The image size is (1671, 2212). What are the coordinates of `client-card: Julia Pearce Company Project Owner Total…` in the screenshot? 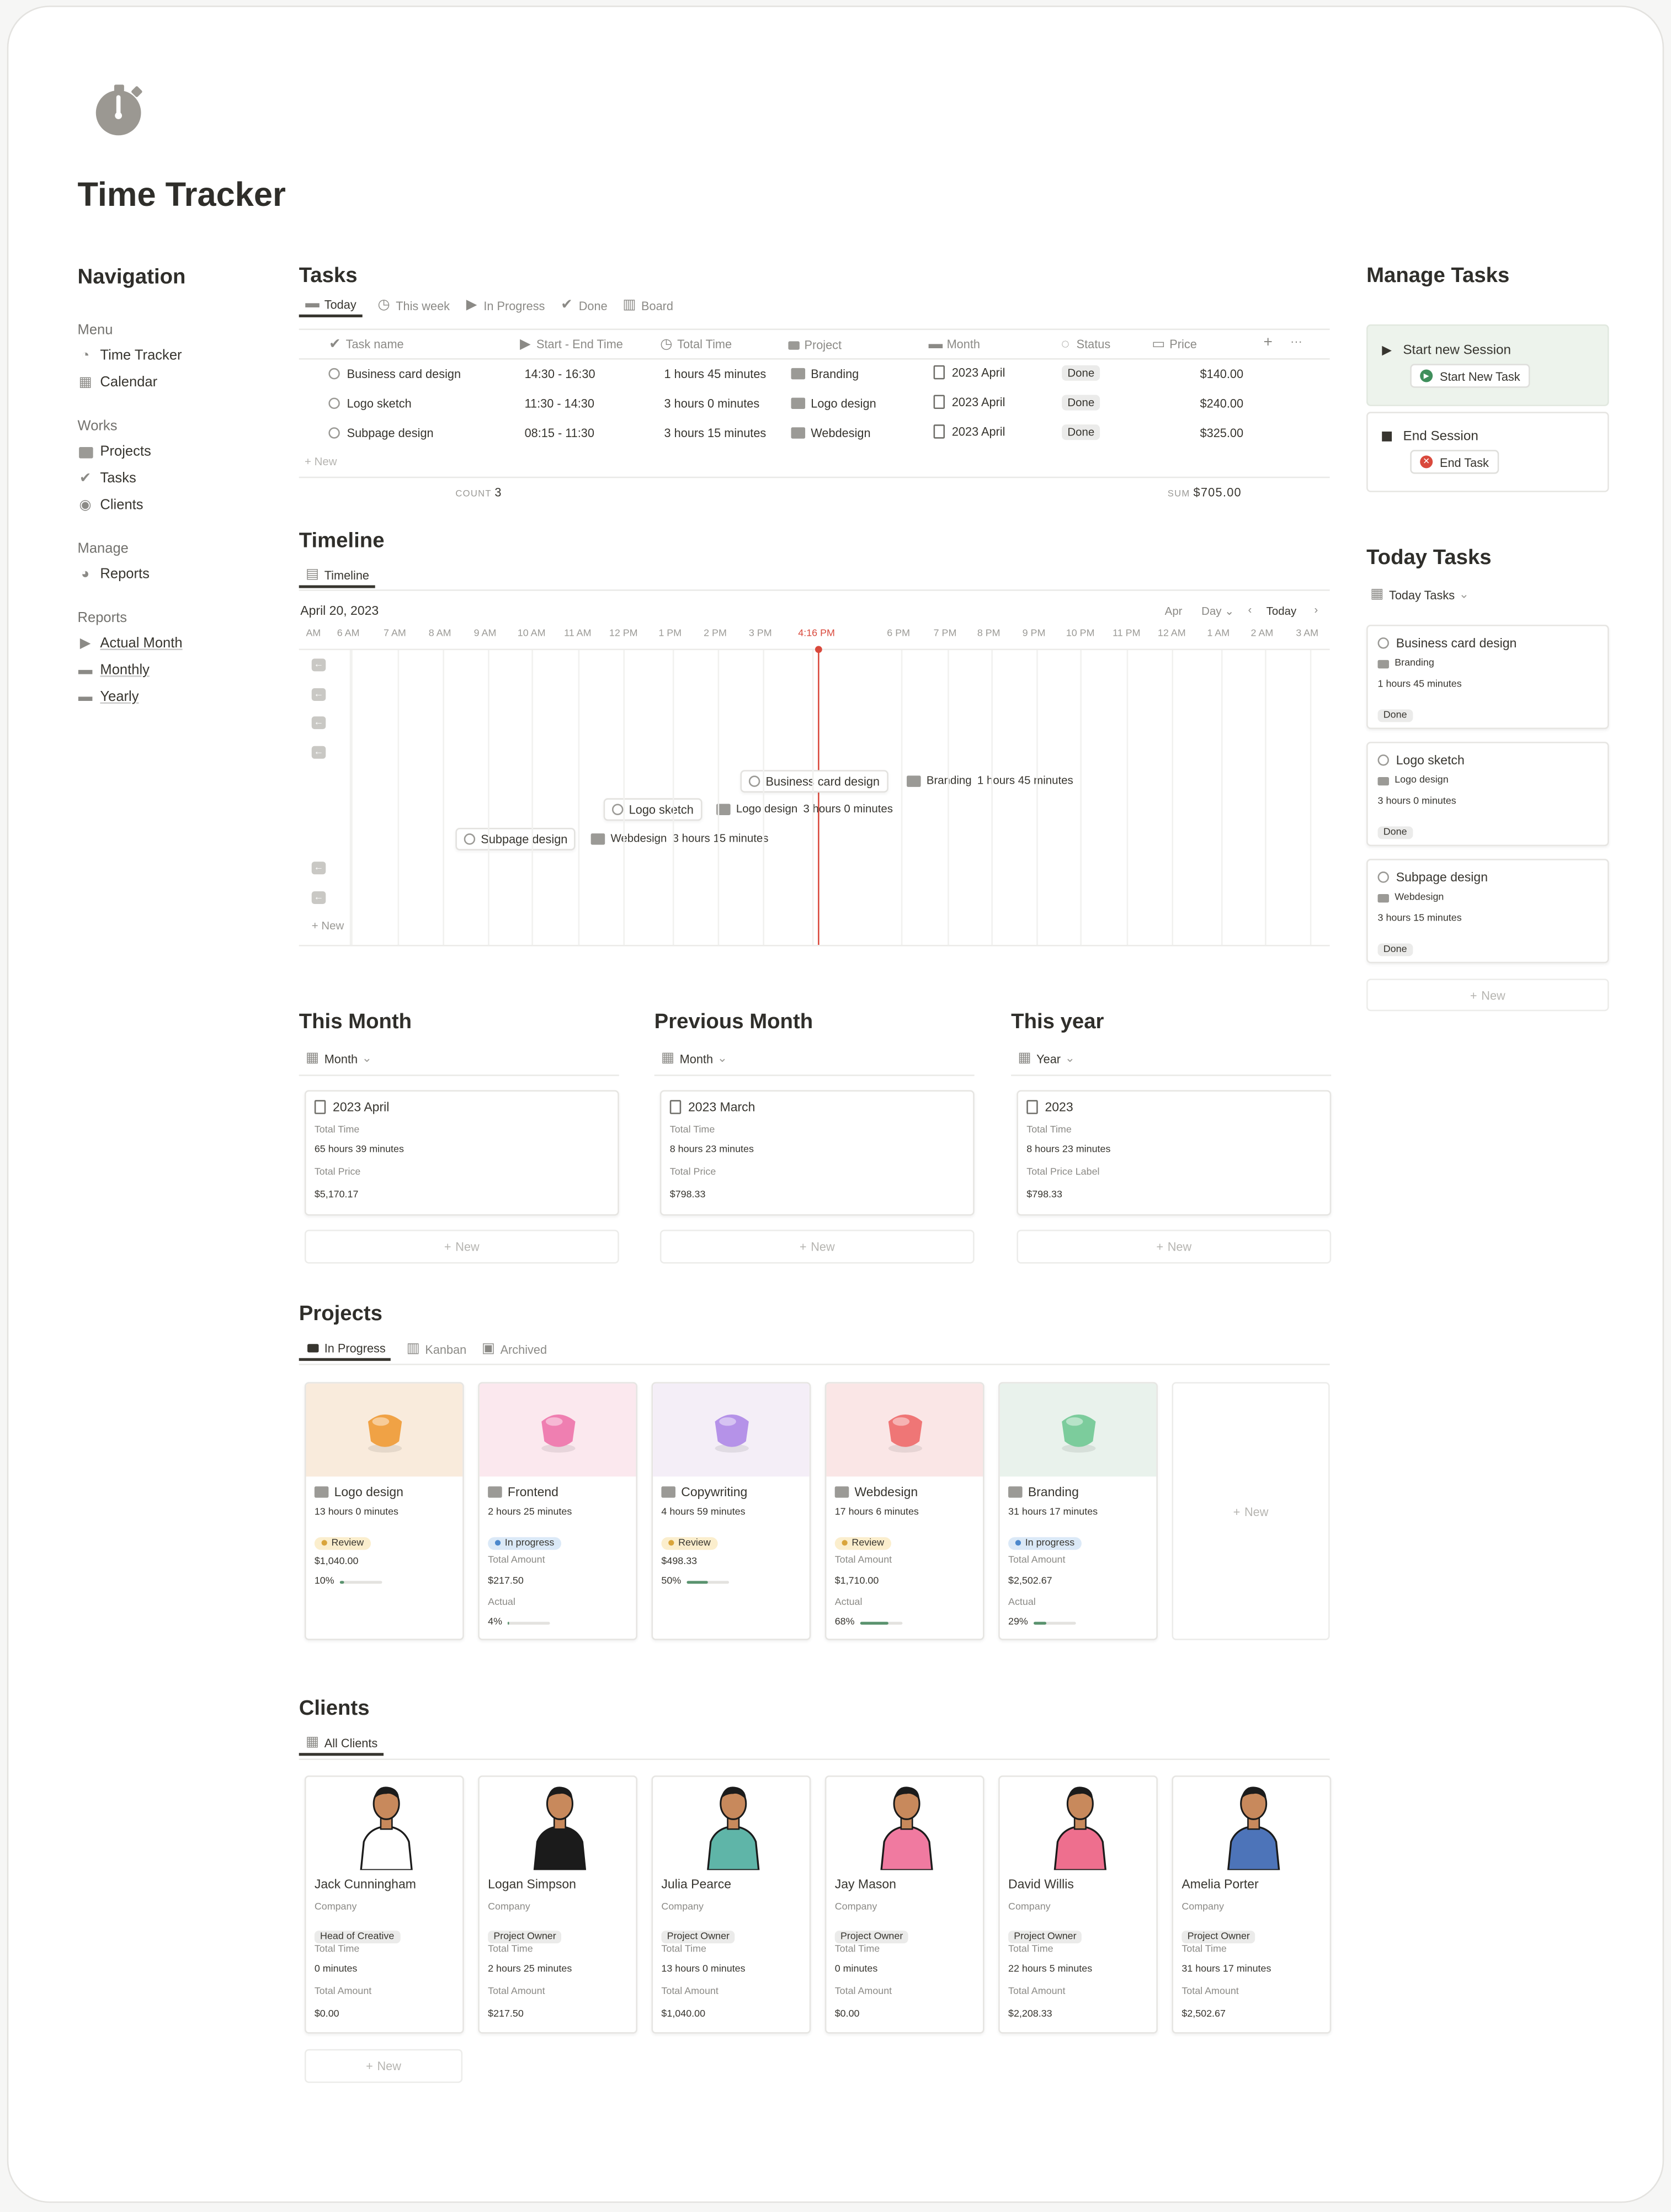 It's located at (731, 1904).